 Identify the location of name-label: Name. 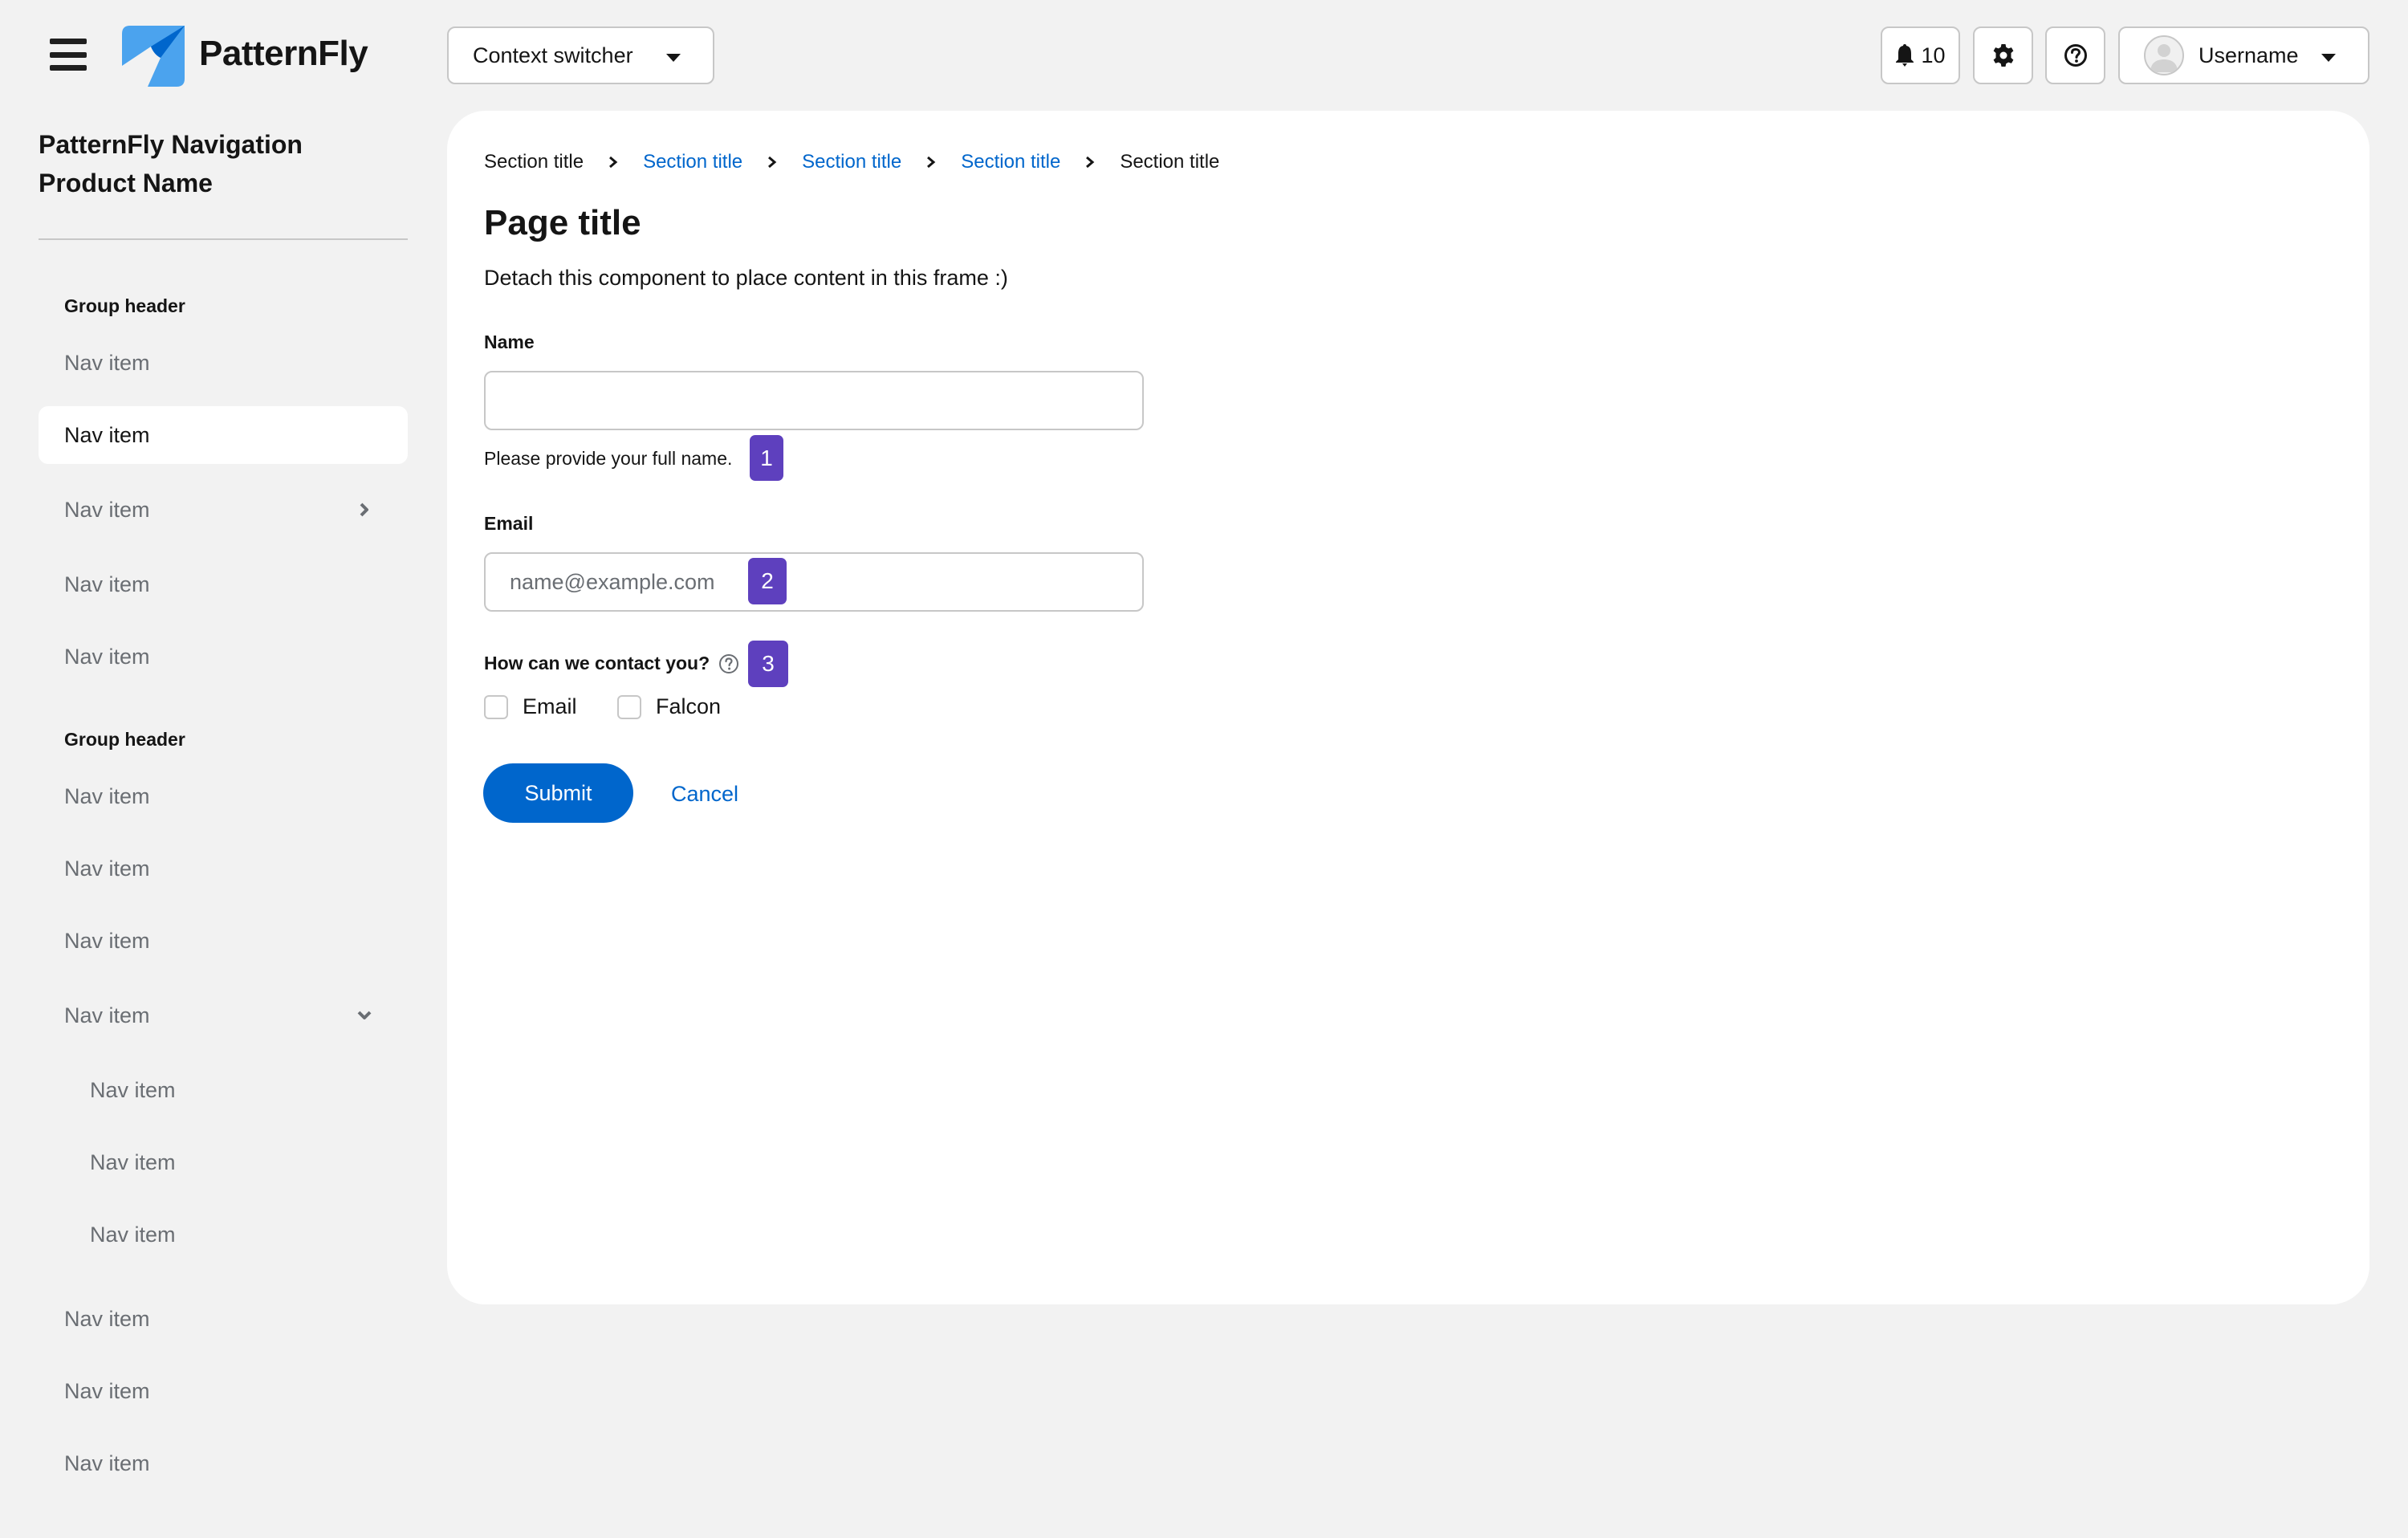
(509, 342).